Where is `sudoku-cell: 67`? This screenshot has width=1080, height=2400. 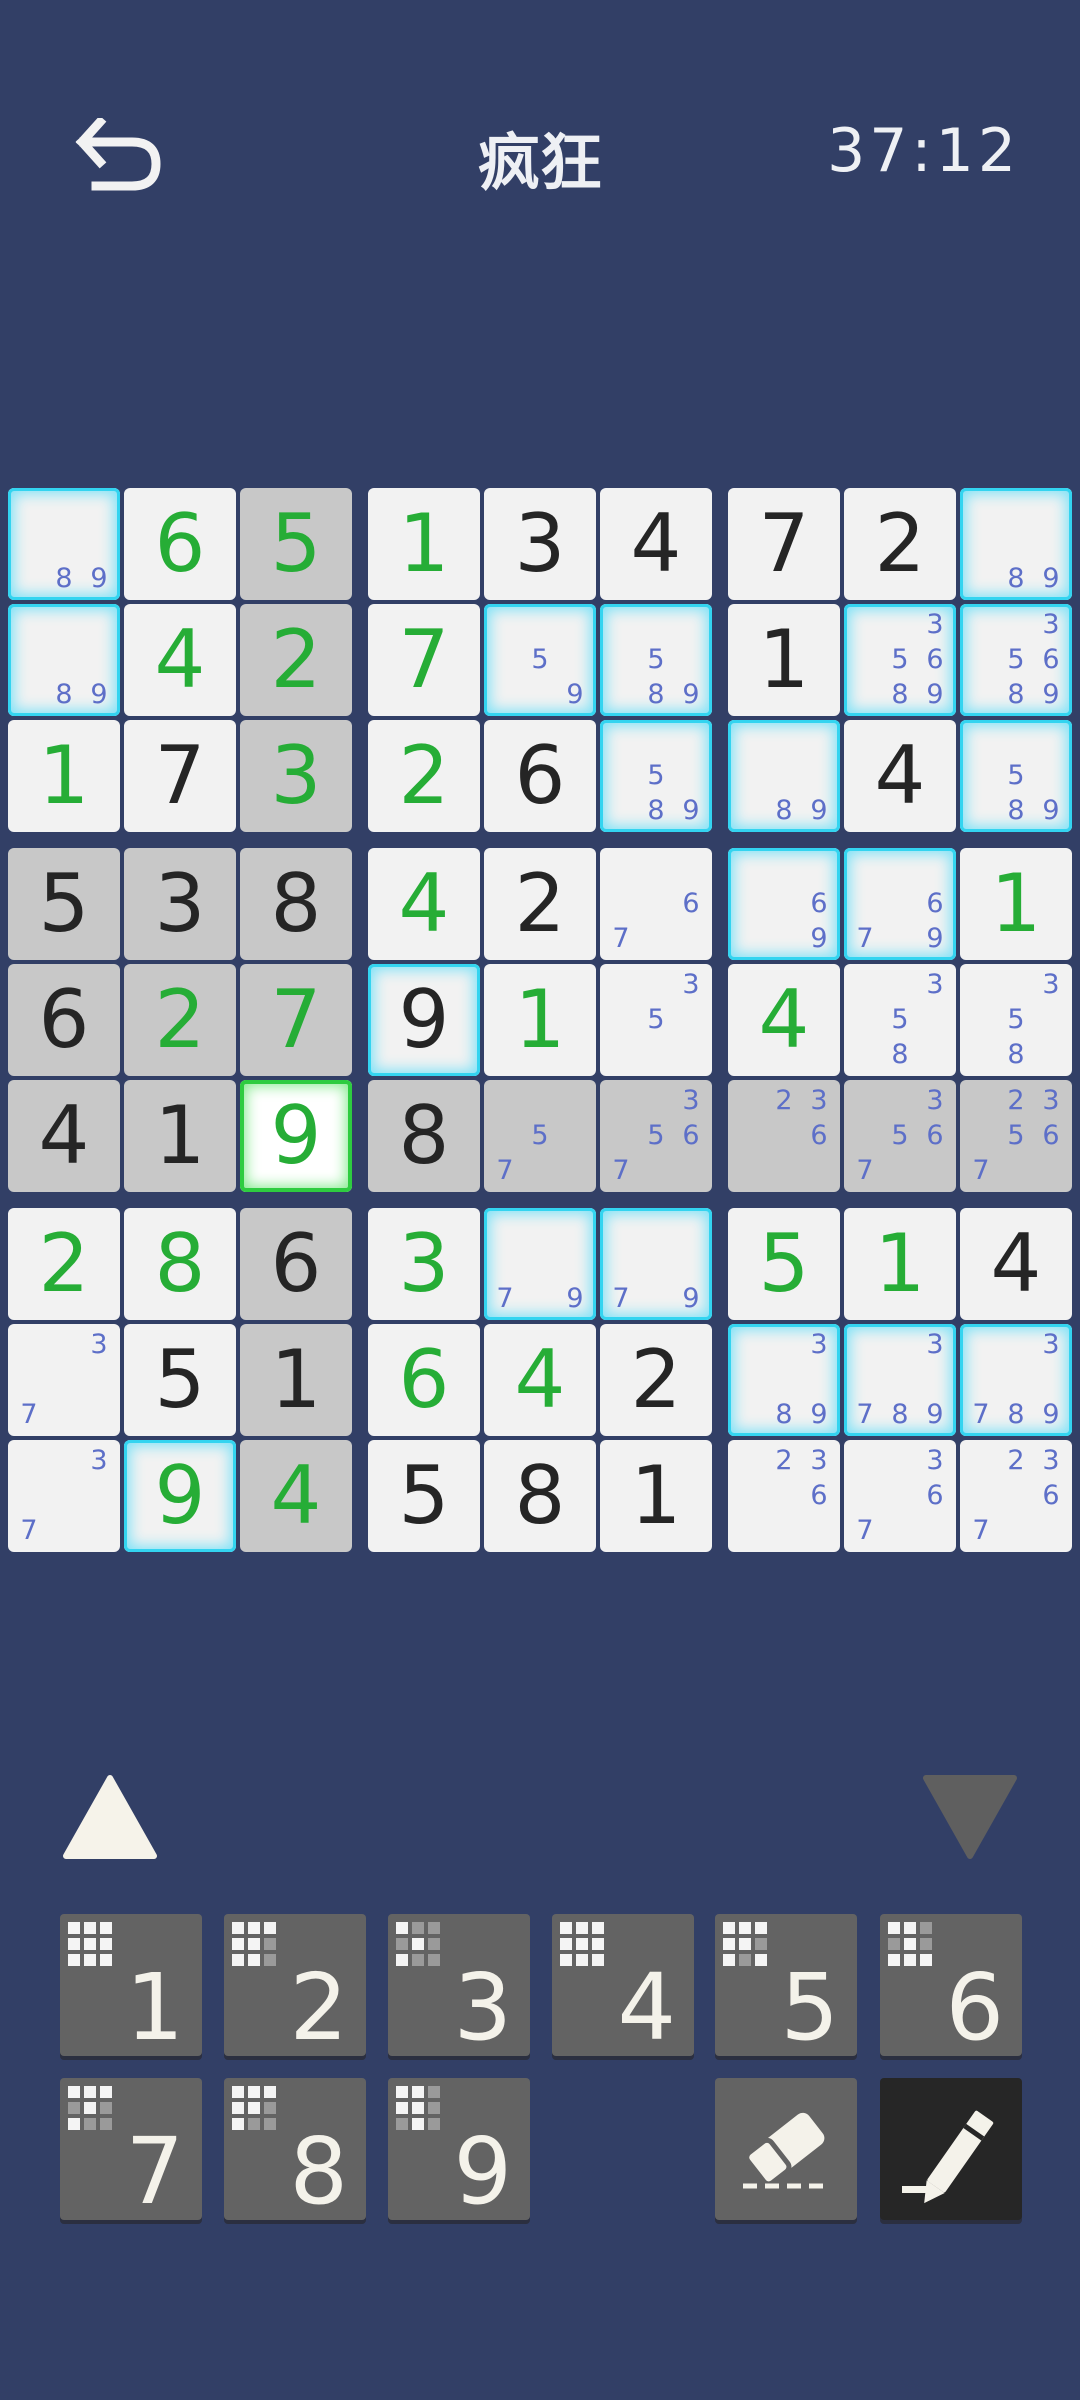
sudoku-cell: 67 is located at coordinates (656, 904).